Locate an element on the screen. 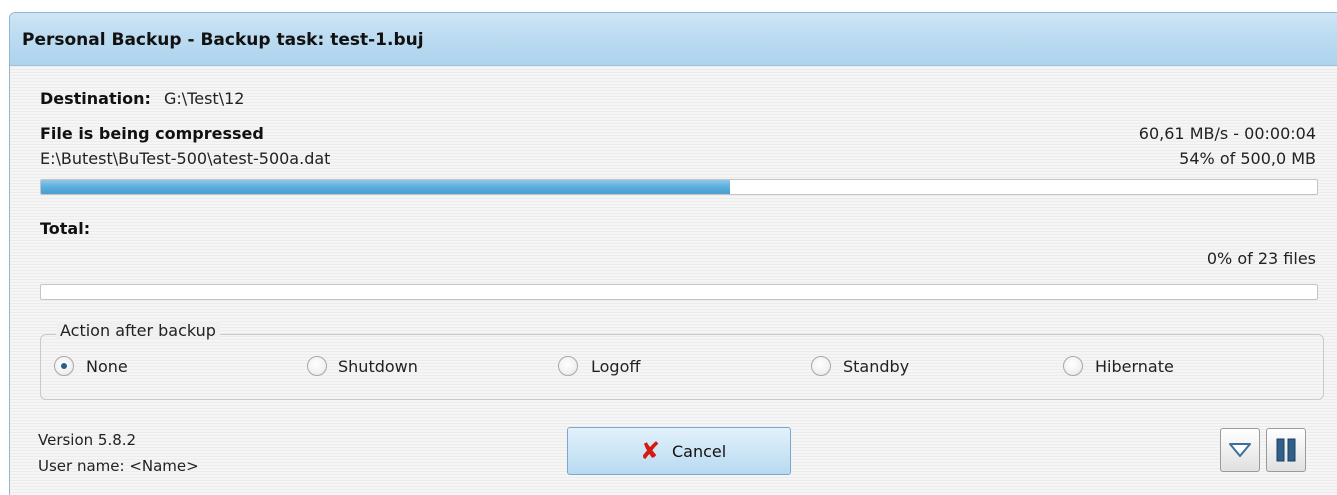  radio-none is located at coordinates (64, 366).